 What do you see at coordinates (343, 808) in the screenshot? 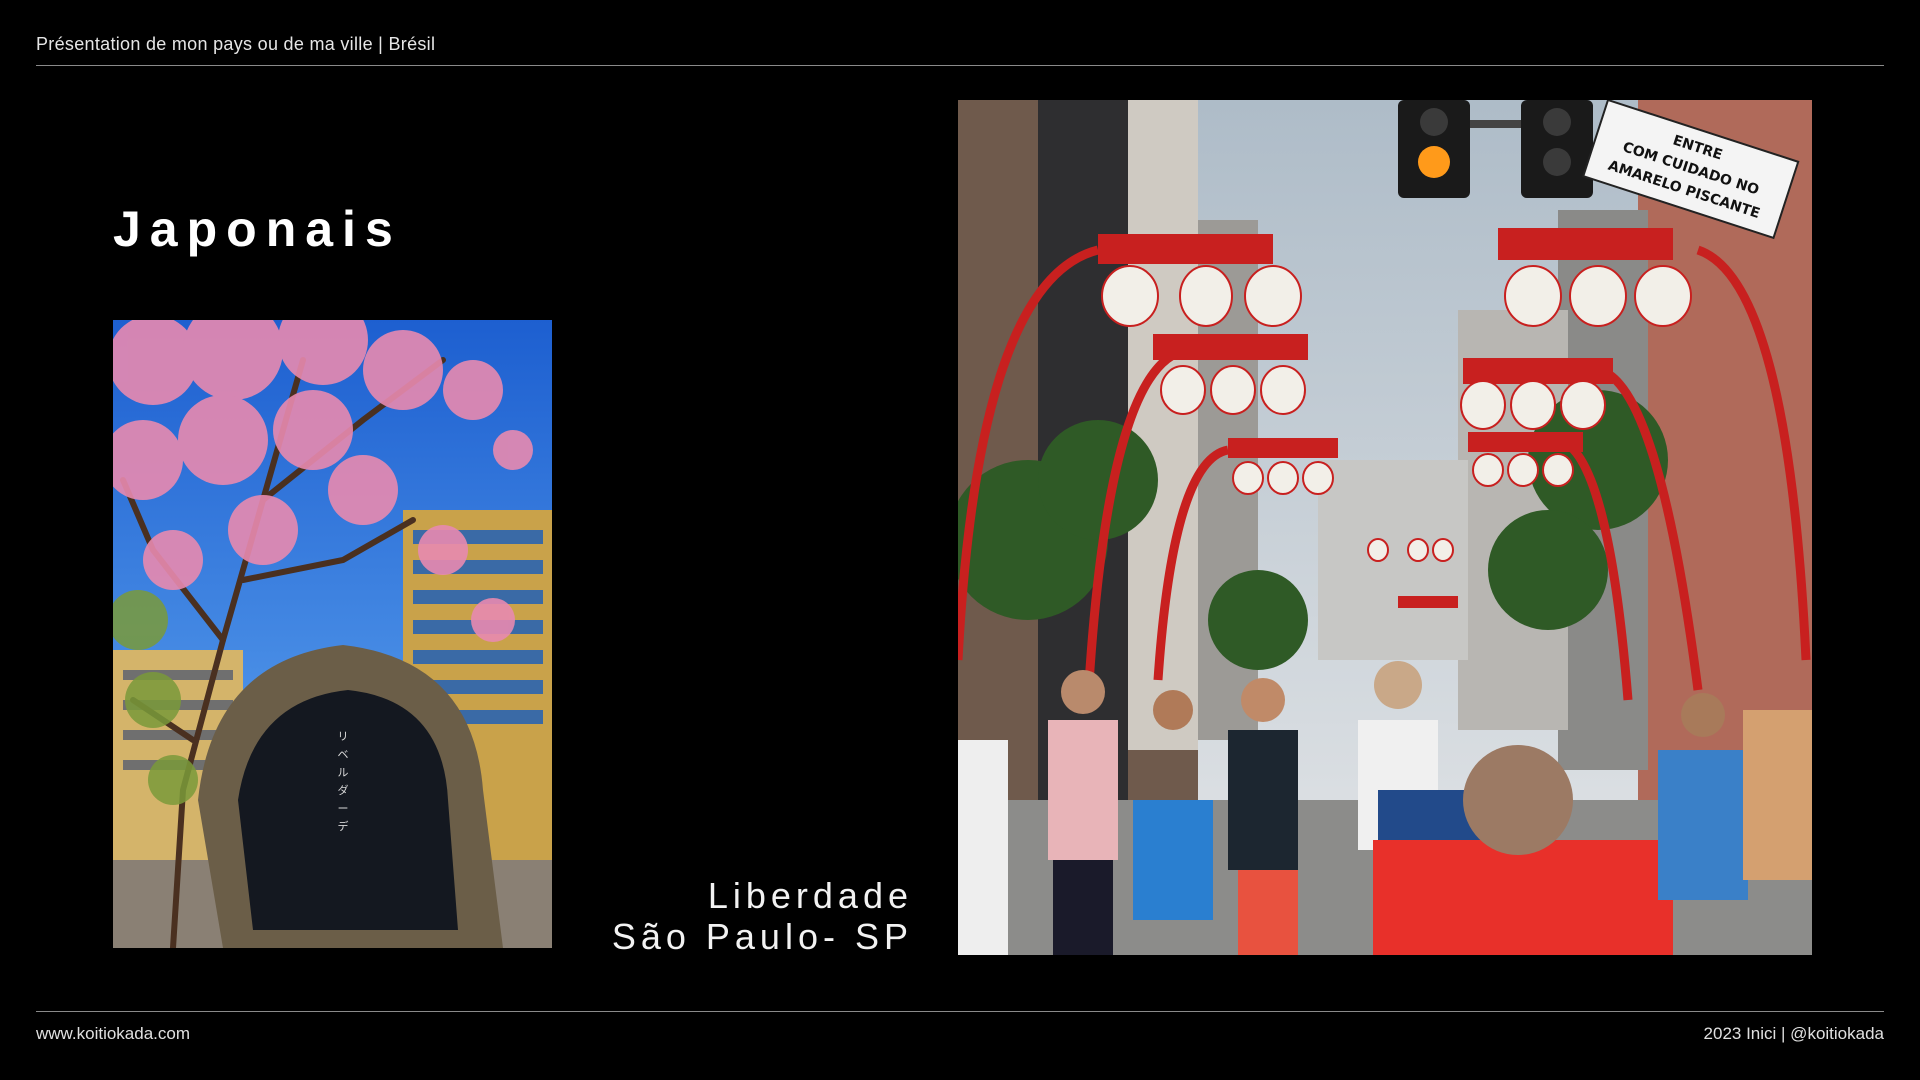
I see `svg-text: ー` at bounding box center [343, 808].